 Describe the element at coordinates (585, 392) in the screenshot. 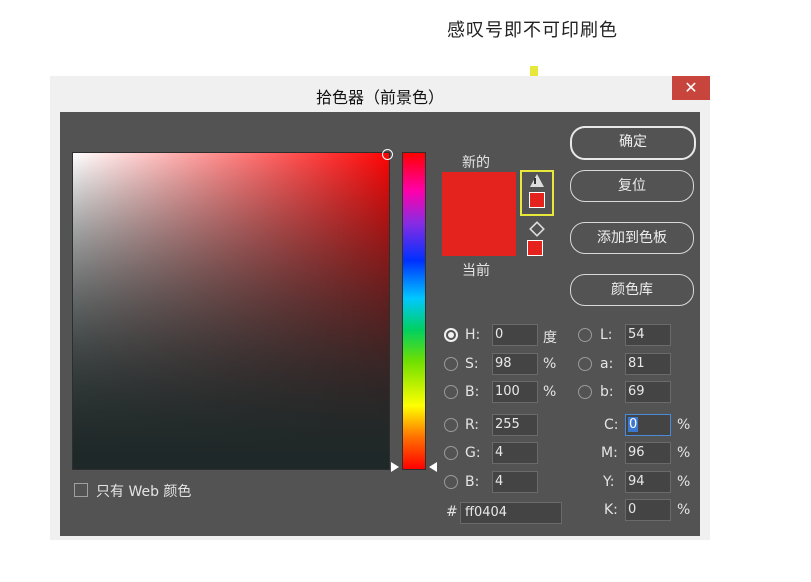

I see `radio-lab-b` at that location.